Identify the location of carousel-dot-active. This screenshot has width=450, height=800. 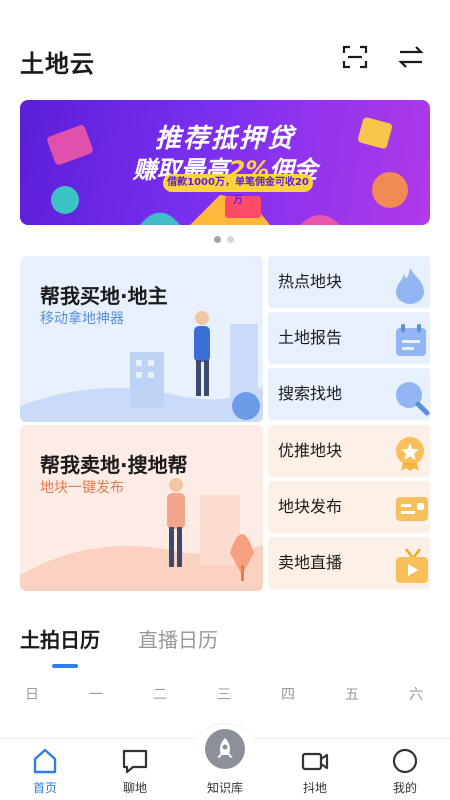
(217, 239).